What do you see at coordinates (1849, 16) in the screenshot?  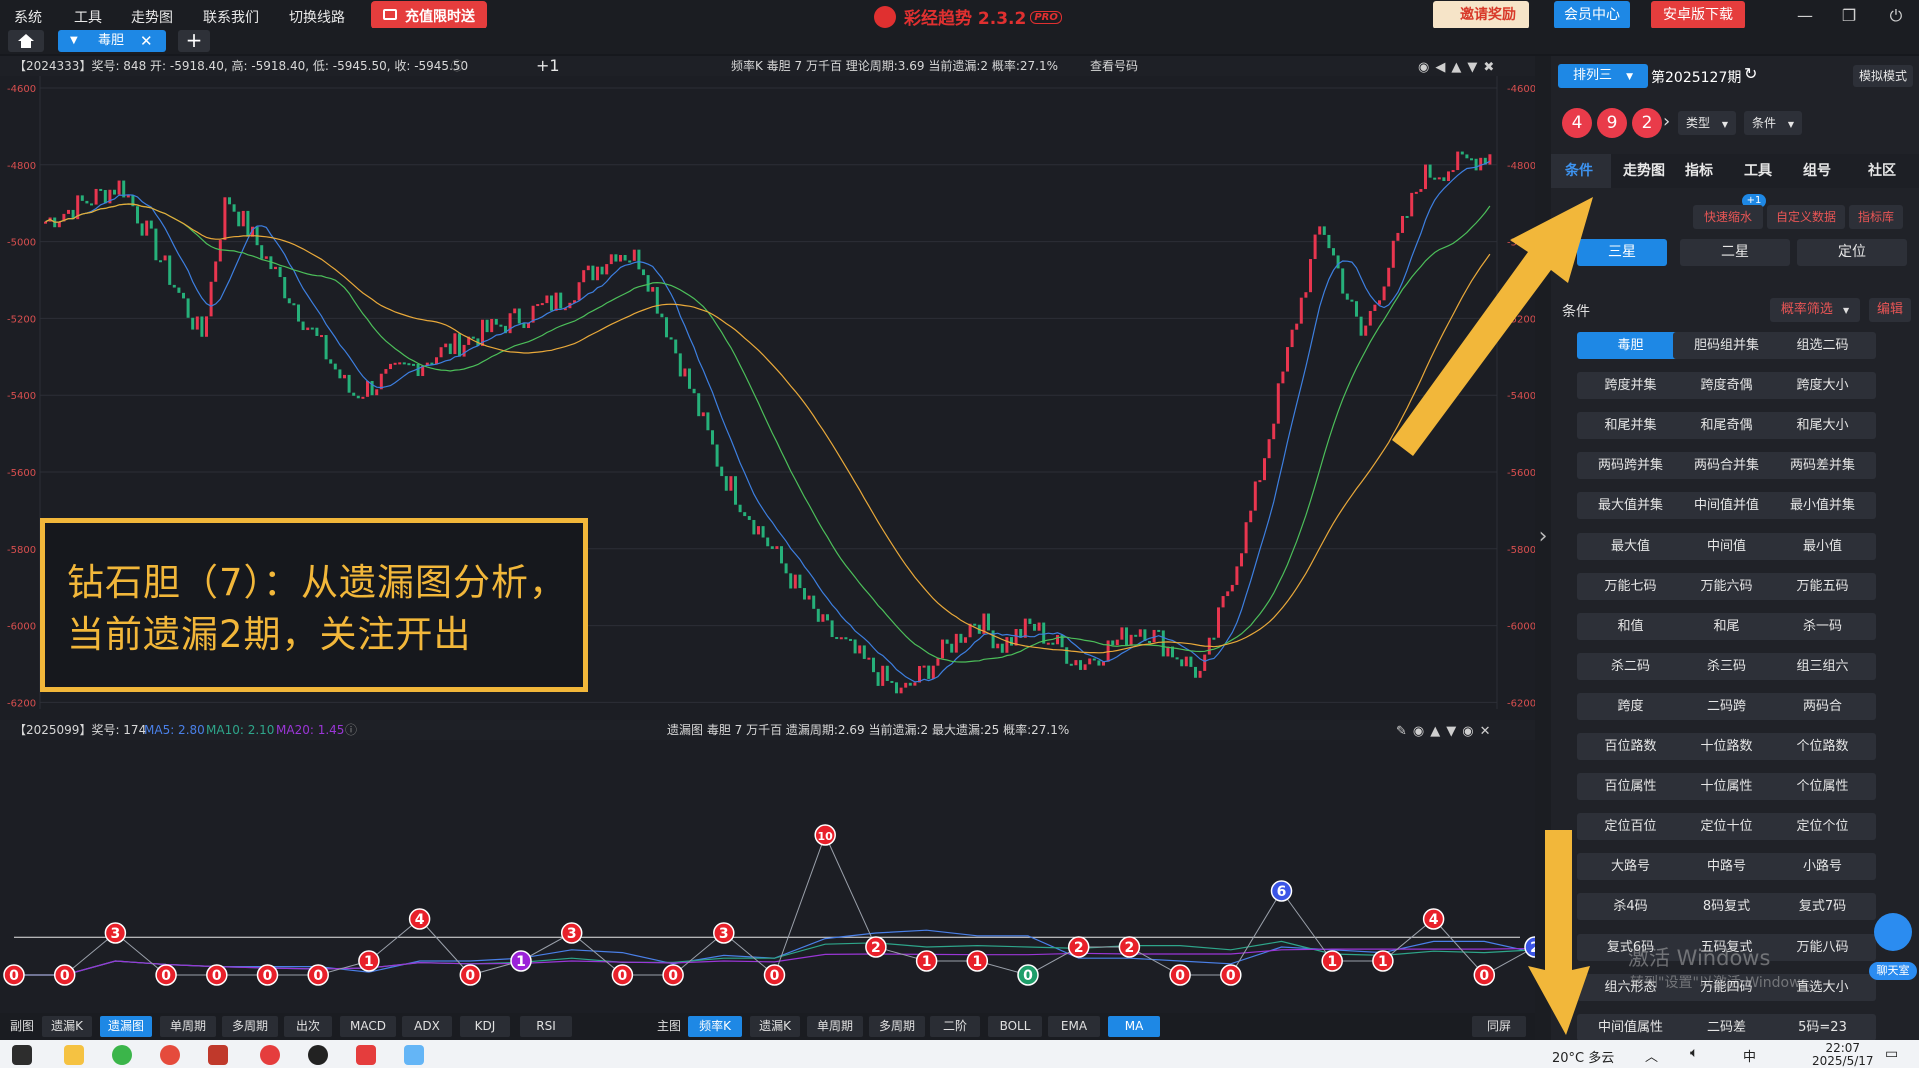 I see `restore-icon: ❐` at bounding box center [1849, 16].